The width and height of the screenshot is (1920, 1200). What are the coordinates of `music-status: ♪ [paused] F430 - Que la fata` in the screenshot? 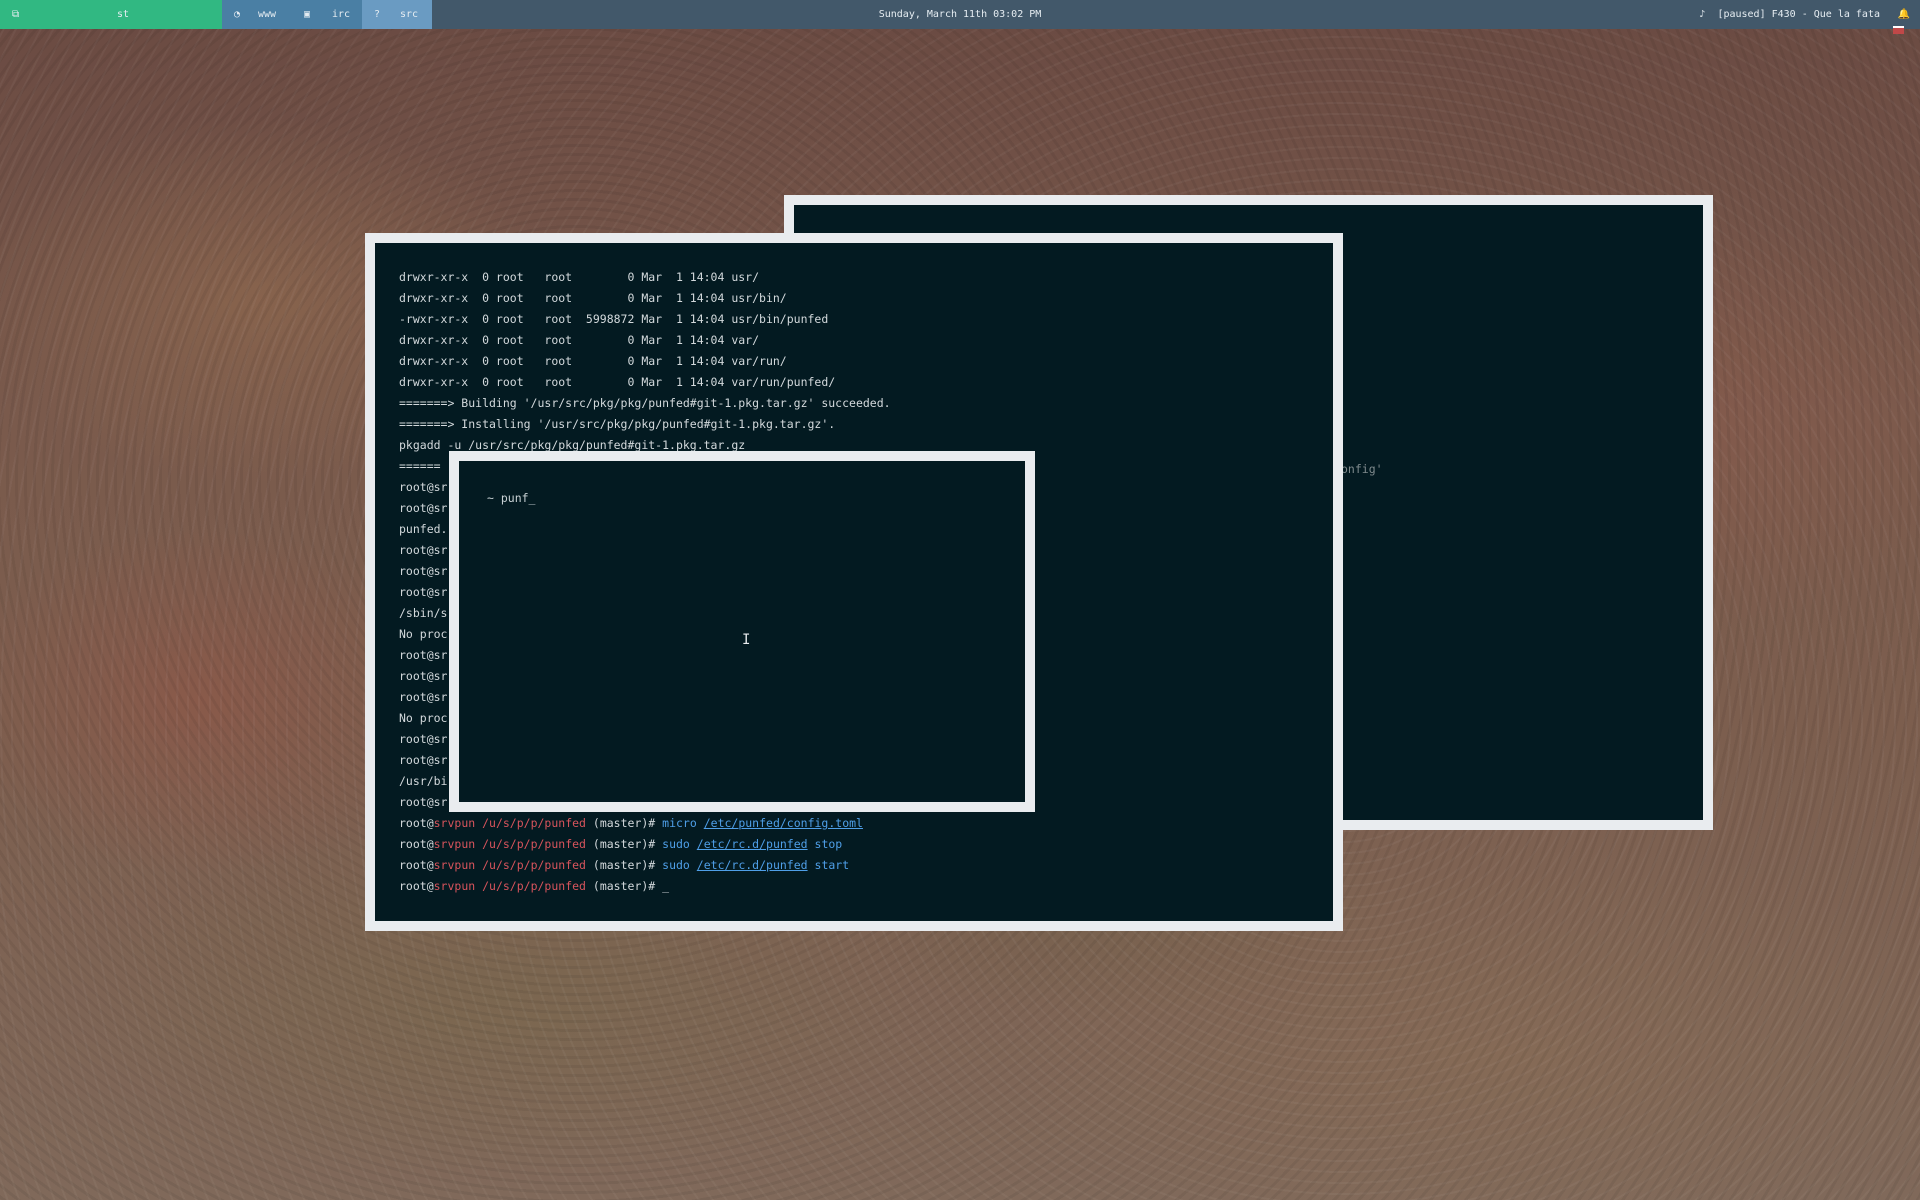 It's located at (1789, 14).